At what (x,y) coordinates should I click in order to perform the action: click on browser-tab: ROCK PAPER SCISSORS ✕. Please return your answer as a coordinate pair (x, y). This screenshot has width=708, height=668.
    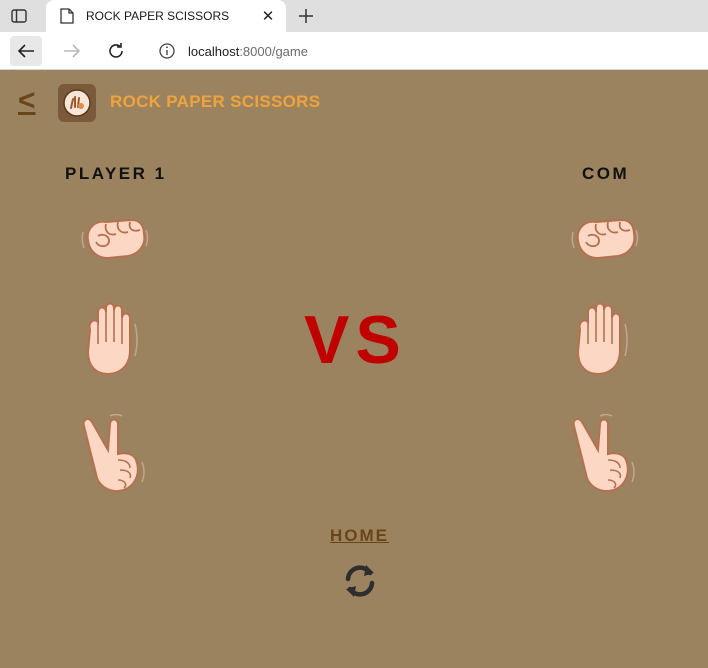
    Looking at the image, I should click on (166, 16).